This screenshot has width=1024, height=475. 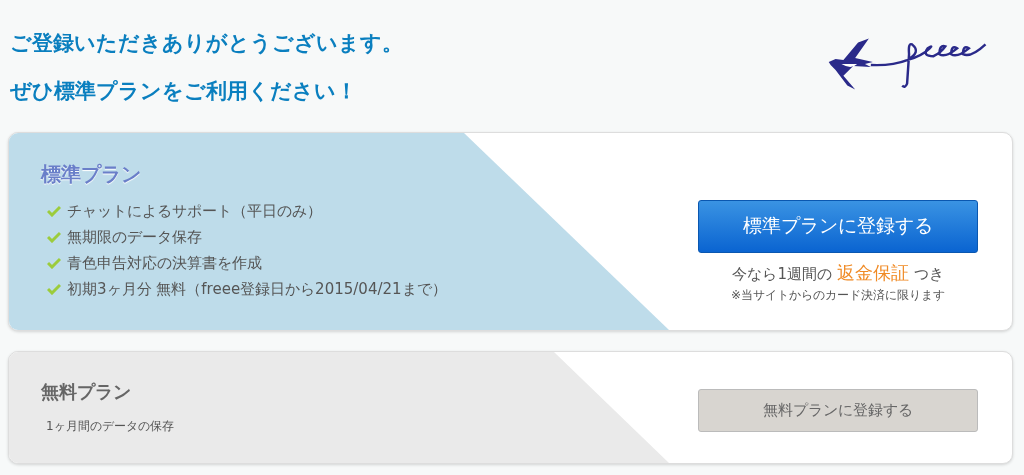 I want to click on feature-text: 青色申告対応の決算書を作成, so click(x=164, y=263).